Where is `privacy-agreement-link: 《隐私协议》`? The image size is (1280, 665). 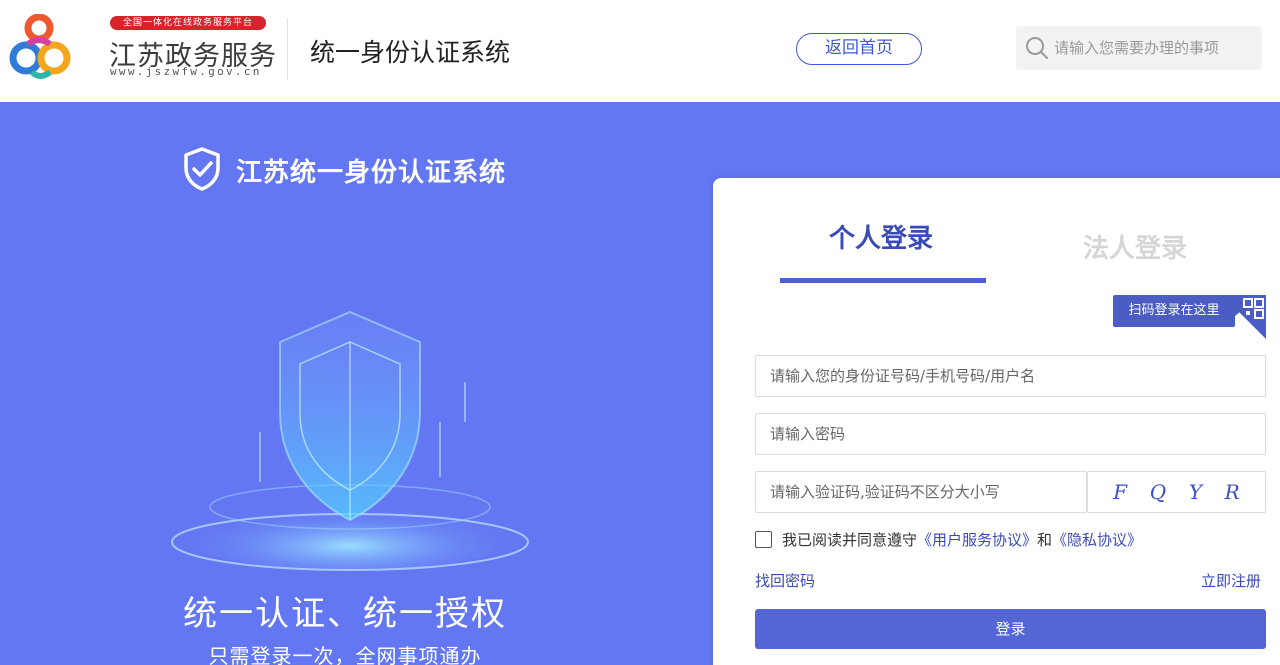 privacy-agreement-link: 《隐私协议》 is located at coordinates (1097, 539).